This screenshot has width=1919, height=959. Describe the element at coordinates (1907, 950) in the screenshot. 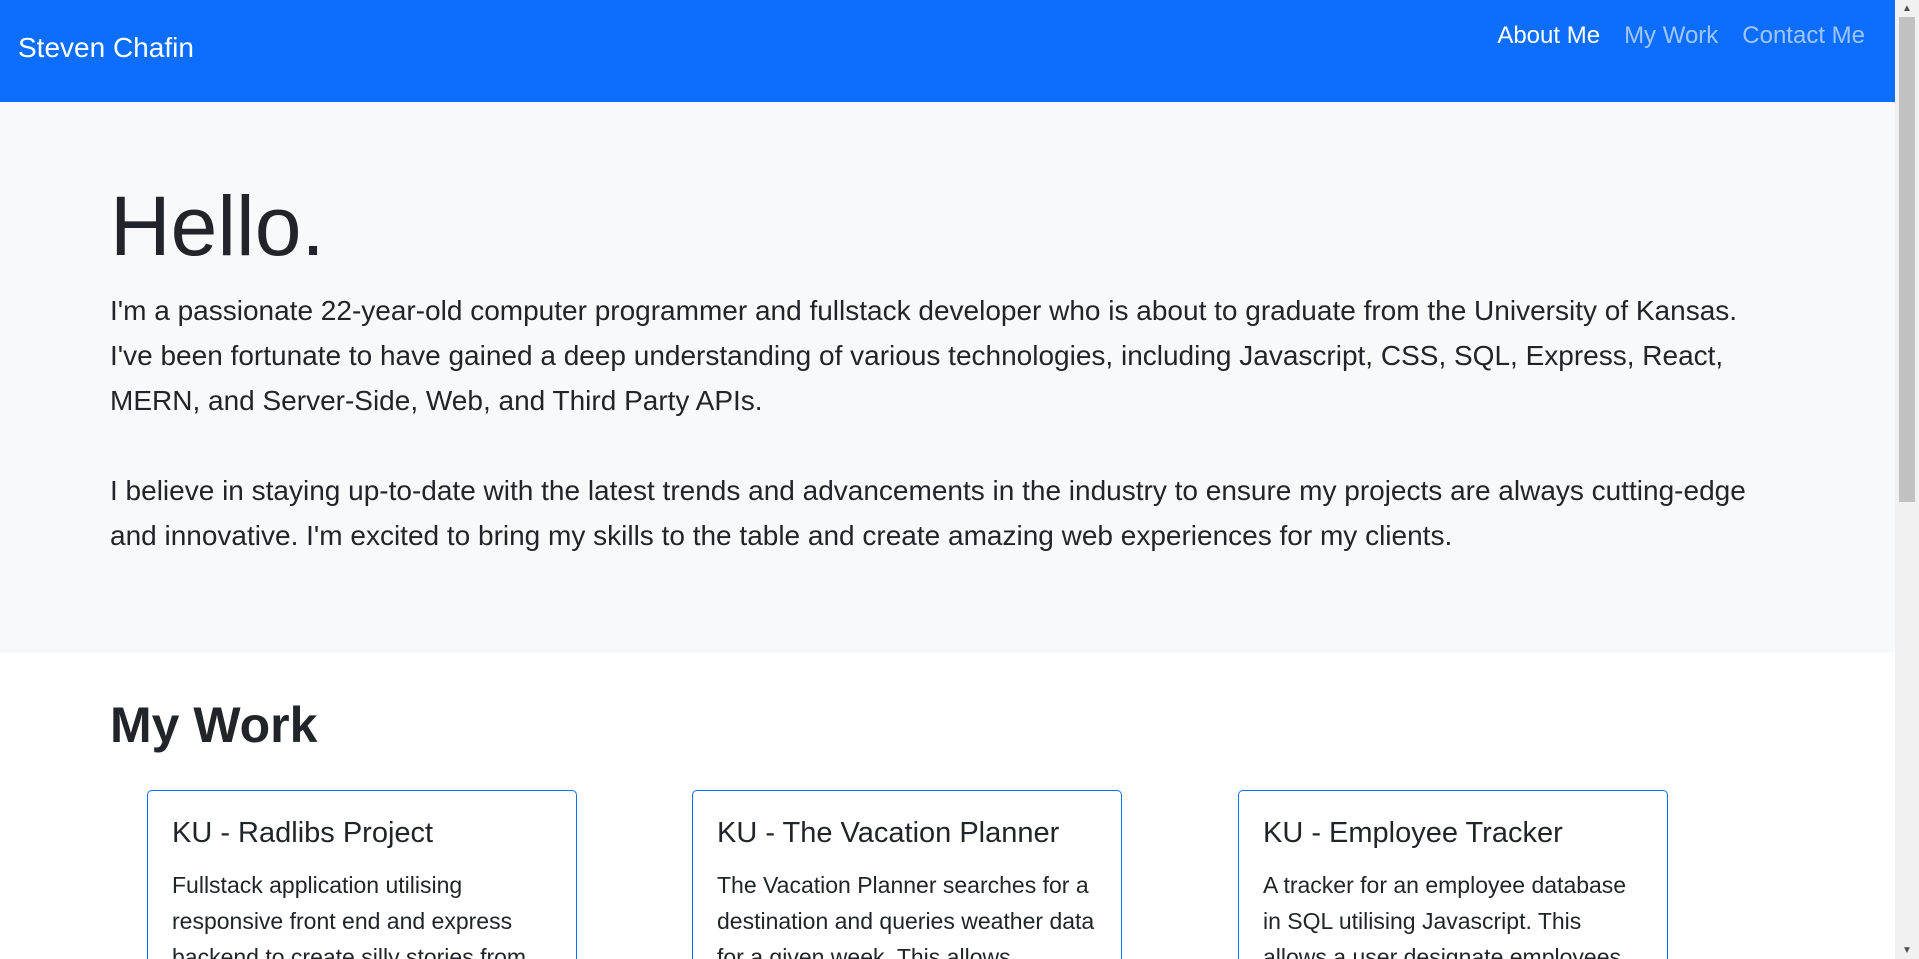

I see `triangle-down-icon: ▼` at that location.